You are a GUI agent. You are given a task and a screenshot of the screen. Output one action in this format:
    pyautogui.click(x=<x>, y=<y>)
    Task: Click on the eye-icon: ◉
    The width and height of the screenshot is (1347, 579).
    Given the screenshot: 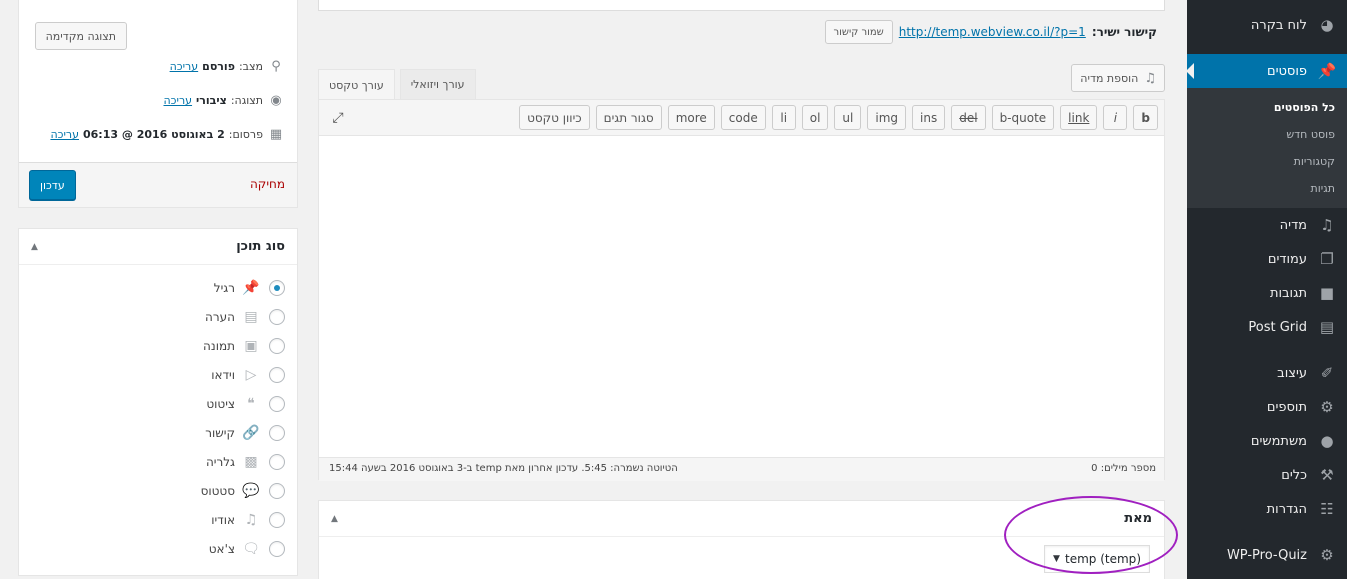 What is the action you would take?
    pyautogui.click(x=276, y=100)
    